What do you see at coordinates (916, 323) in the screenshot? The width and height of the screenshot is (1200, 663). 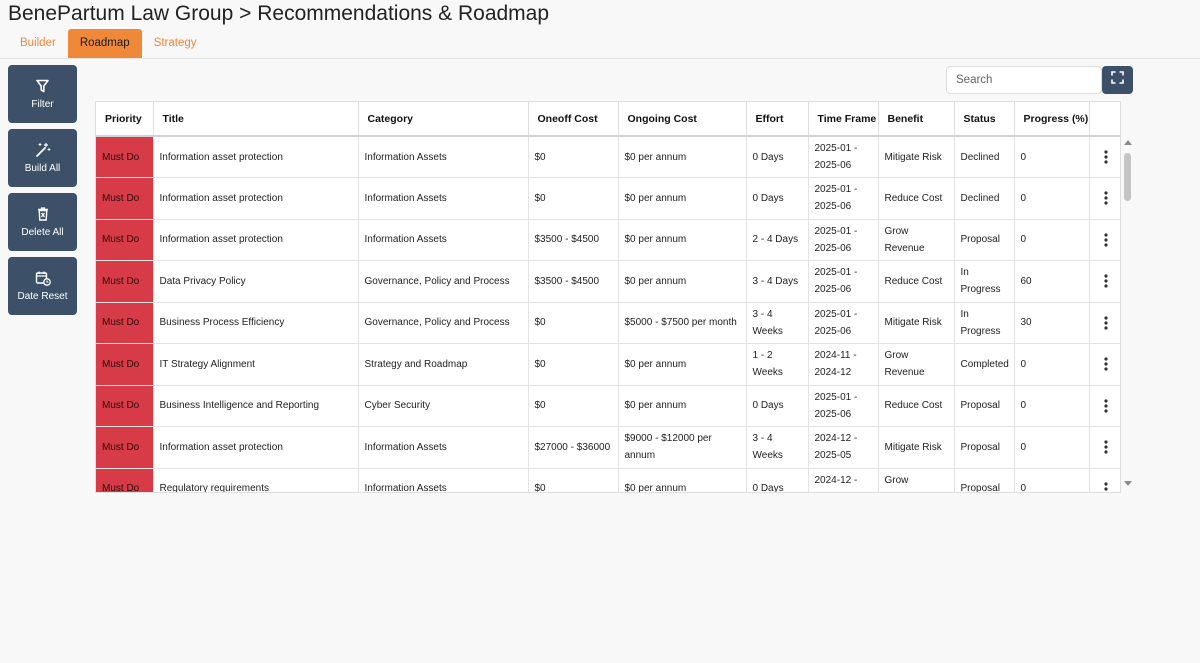 I see `benefit-cell: Mitigate Risk` at bounding box center [916, 323].